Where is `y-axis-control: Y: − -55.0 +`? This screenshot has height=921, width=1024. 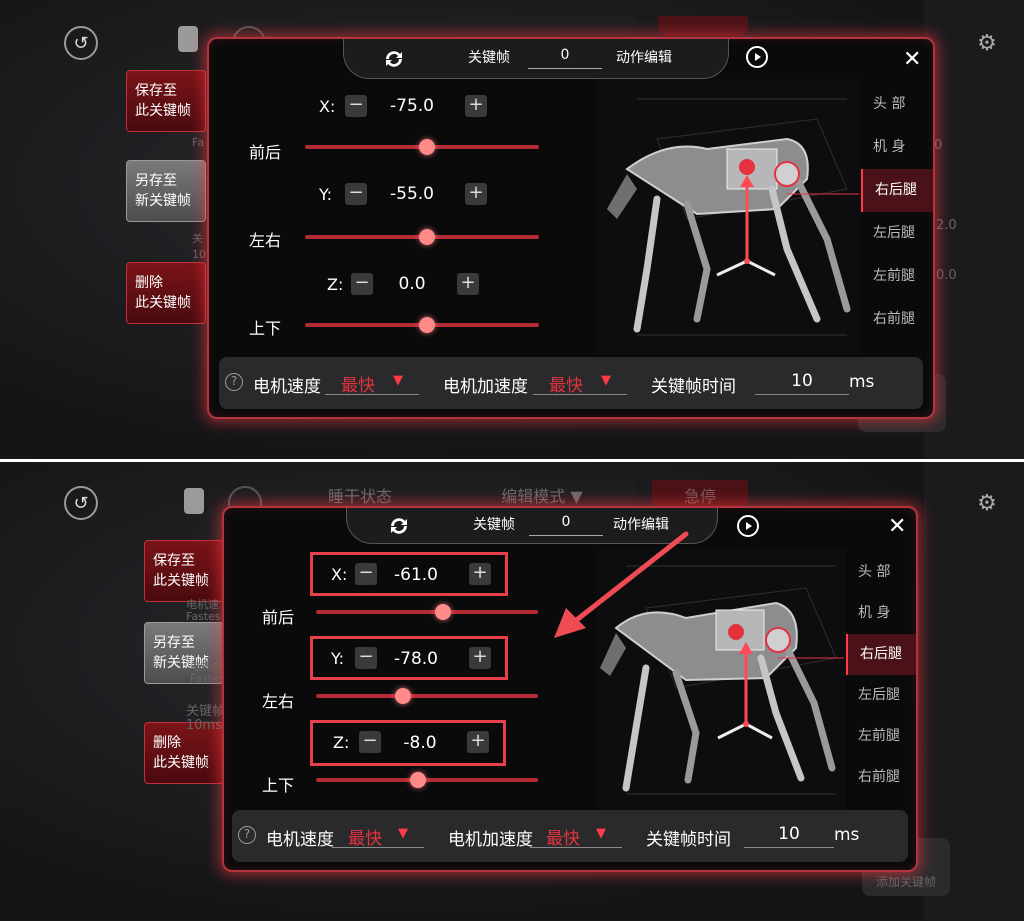
y-axis-control: Y: − -55.0 + is located at coordinates (406, 195).